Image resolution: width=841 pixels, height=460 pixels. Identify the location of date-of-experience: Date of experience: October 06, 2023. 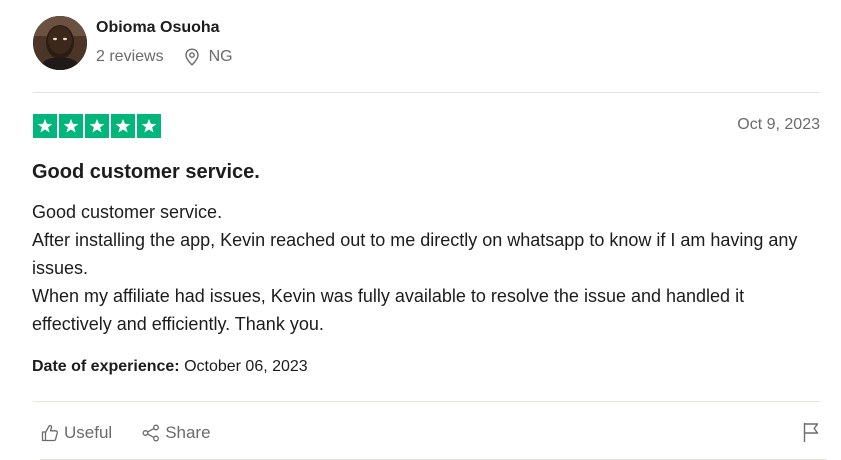
(170, 367).